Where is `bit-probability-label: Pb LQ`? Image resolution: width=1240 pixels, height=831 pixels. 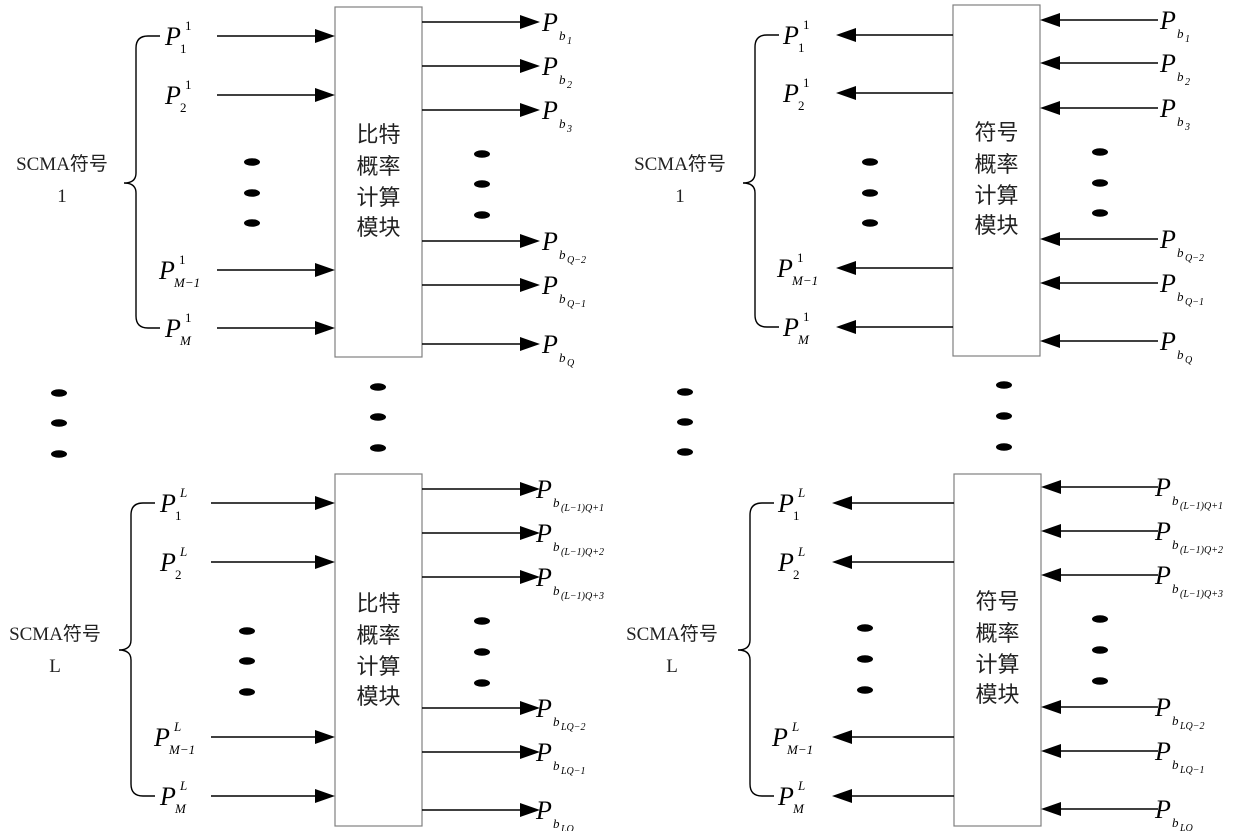
bit-probability-label: Pb LQ is located at coordinates (1174, 813).